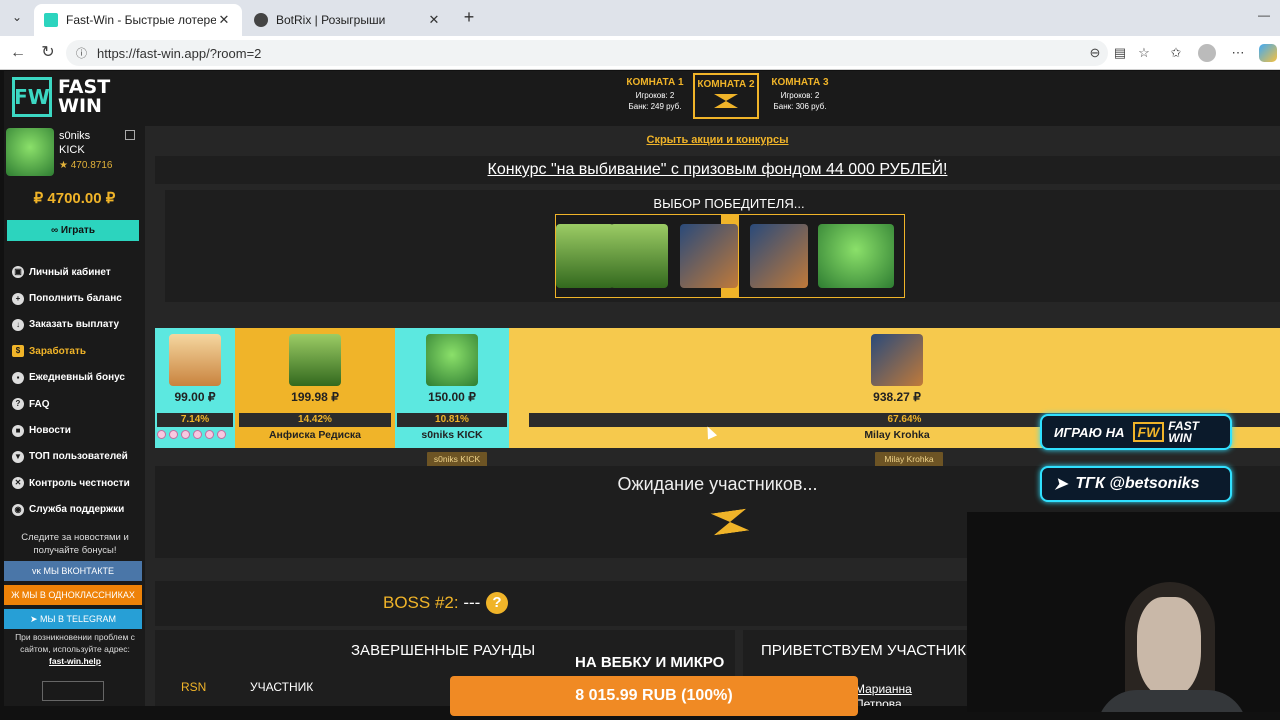 The width and height of the screenshot is (1280, 720). I want to click on player-percent: 7.14%, so click(195, 420).